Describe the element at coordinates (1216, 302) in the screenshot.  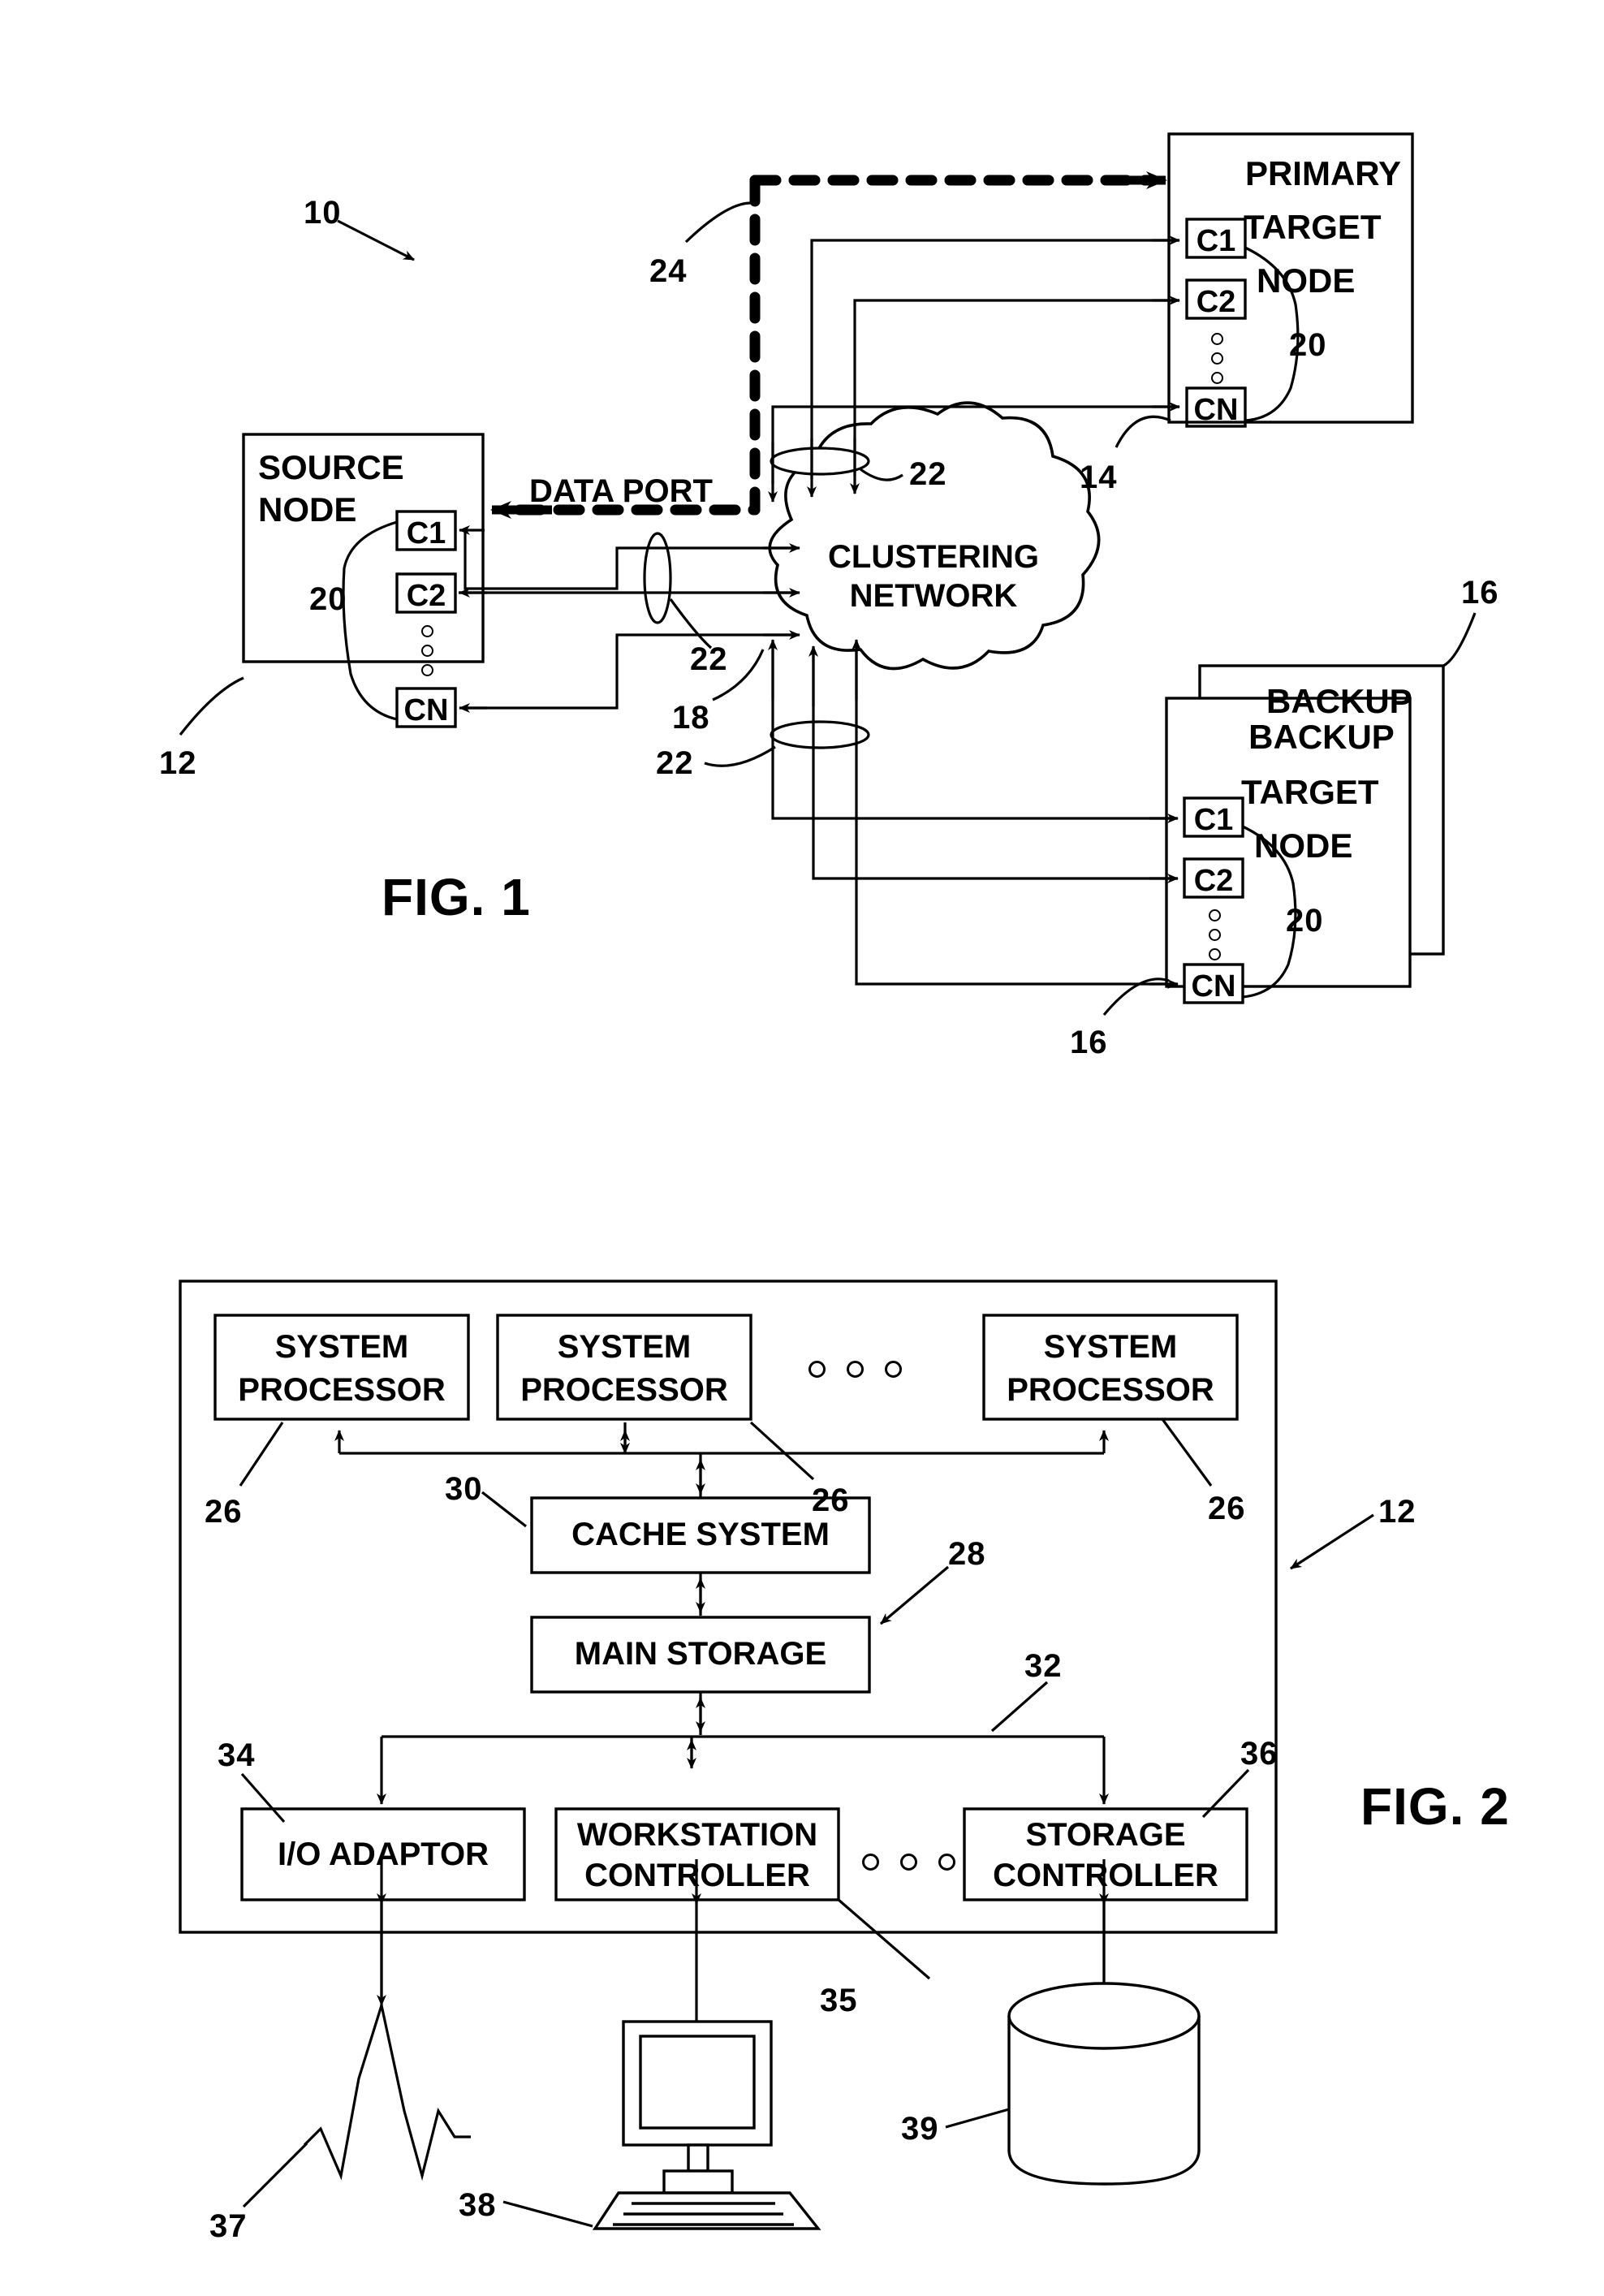
I see `primary-channel-c2: C2` at that location.